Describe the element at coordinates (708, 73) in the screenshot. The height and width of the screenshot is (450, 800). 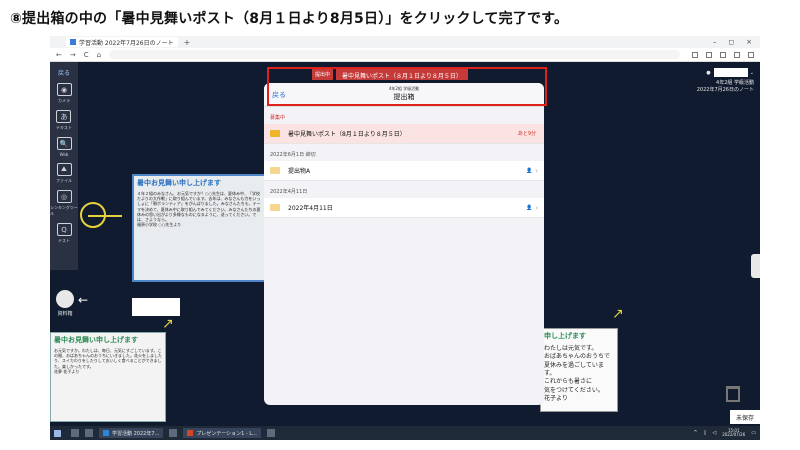
I see `user-icon: ●` at that location.